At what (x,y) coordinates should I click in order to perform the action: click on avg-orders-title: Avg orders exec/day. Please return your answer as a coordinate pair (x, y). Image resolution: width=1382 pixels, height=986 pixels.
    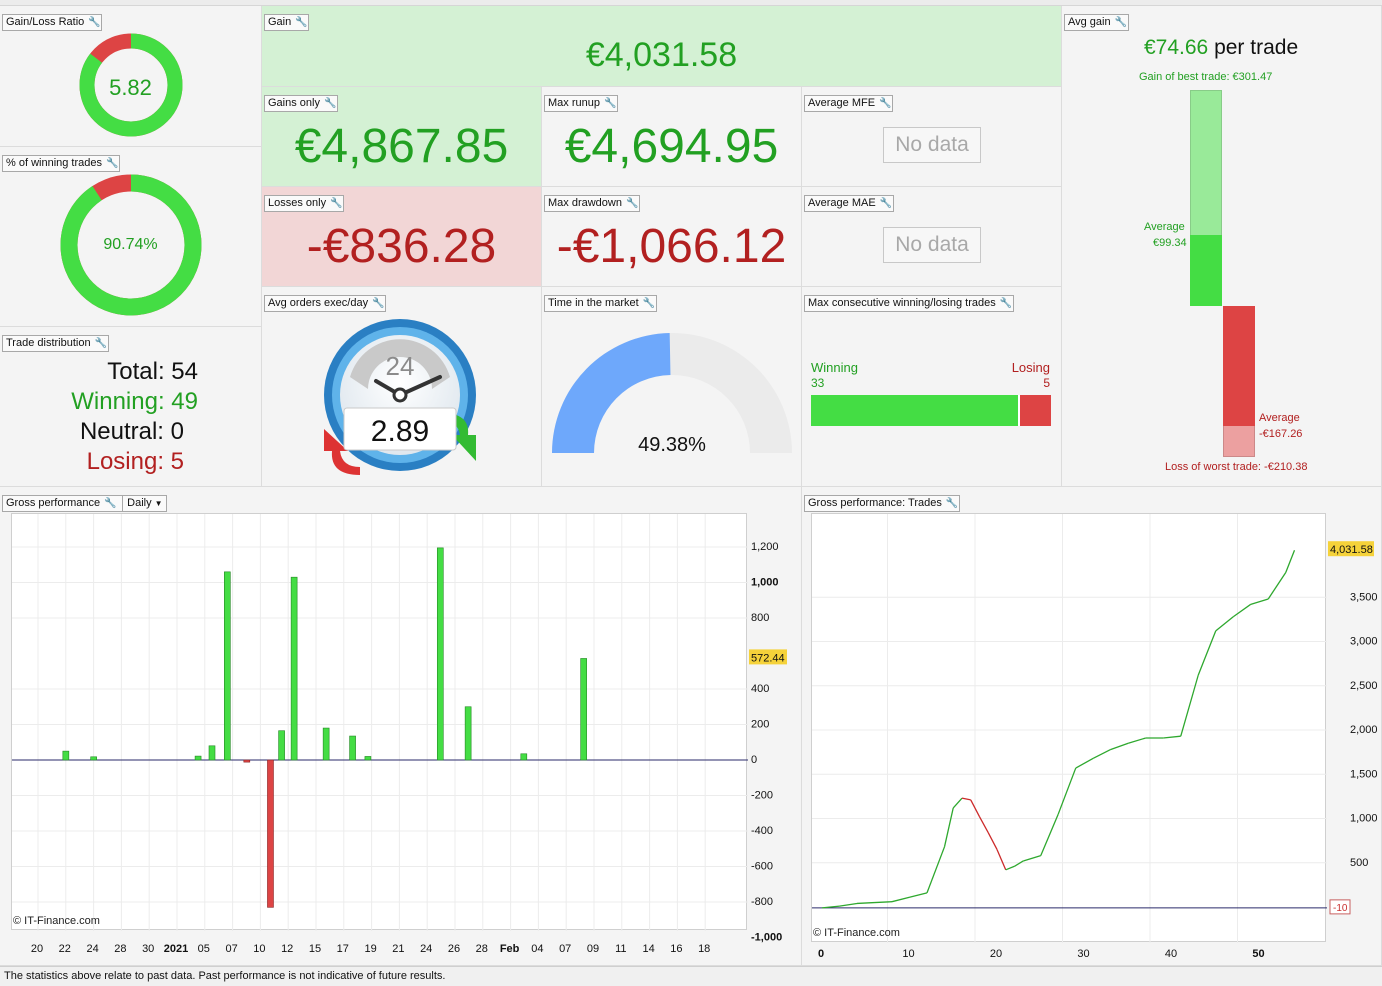
    Looking at the image, I should click on (318, 303).